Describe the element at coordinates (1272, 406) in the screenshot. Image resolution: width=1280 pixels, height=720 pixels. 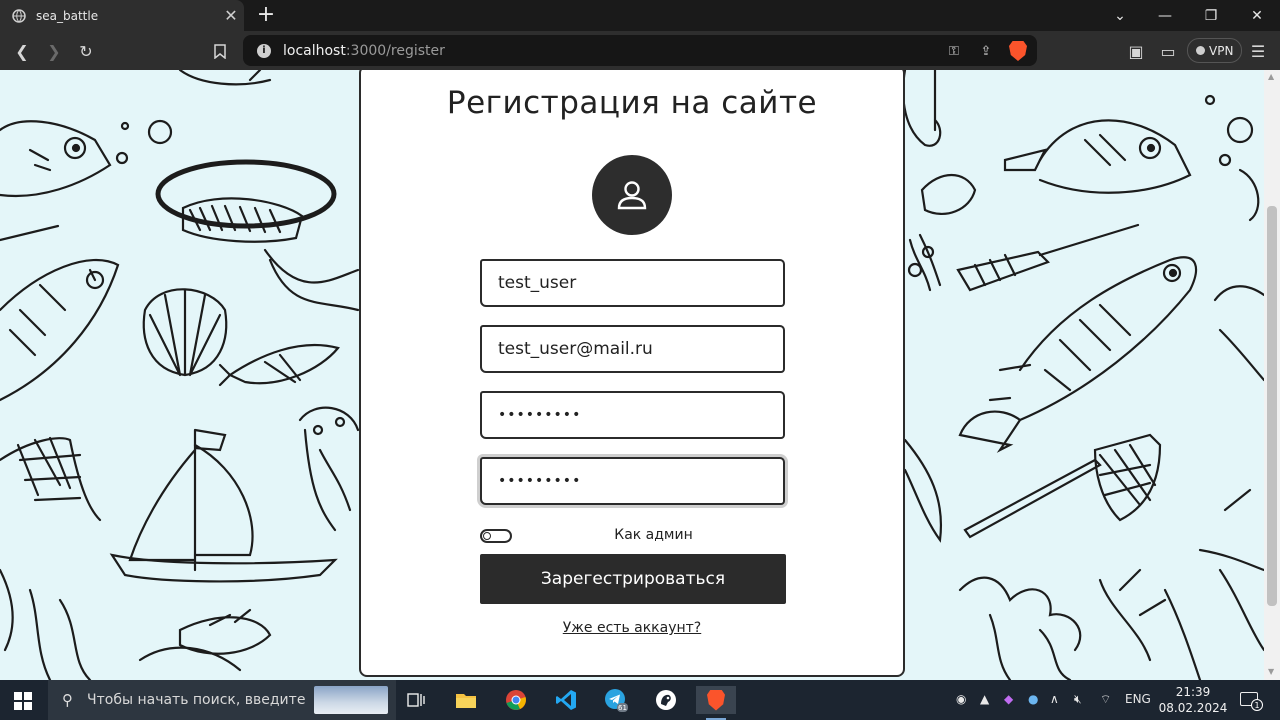
I see `scroll-thumb` at that location.